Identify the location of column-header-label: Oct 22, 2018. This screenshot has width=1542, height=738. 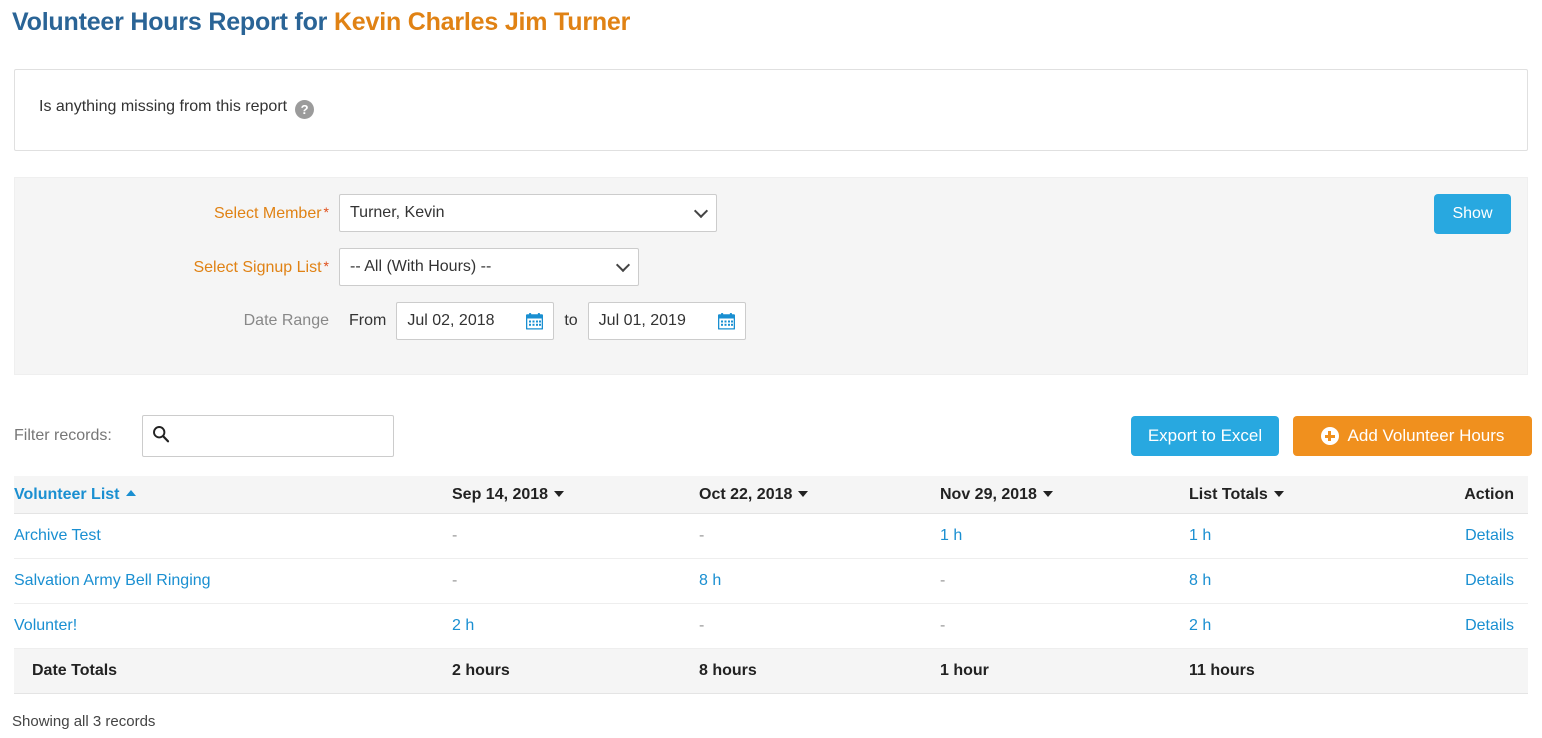
(746, 494).